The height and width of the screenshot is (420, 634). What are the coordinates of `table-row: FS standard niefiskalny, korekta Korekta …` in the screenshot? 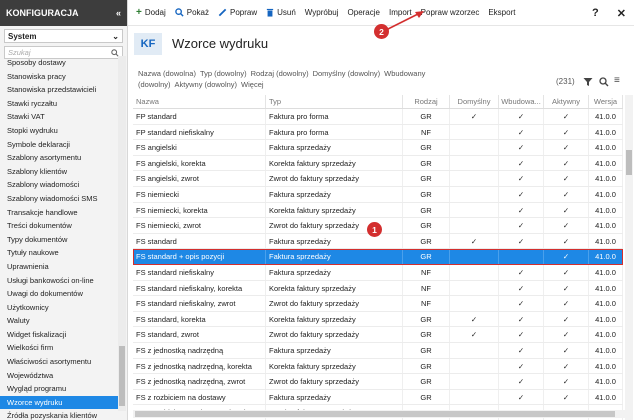 It's located at (378, 288).